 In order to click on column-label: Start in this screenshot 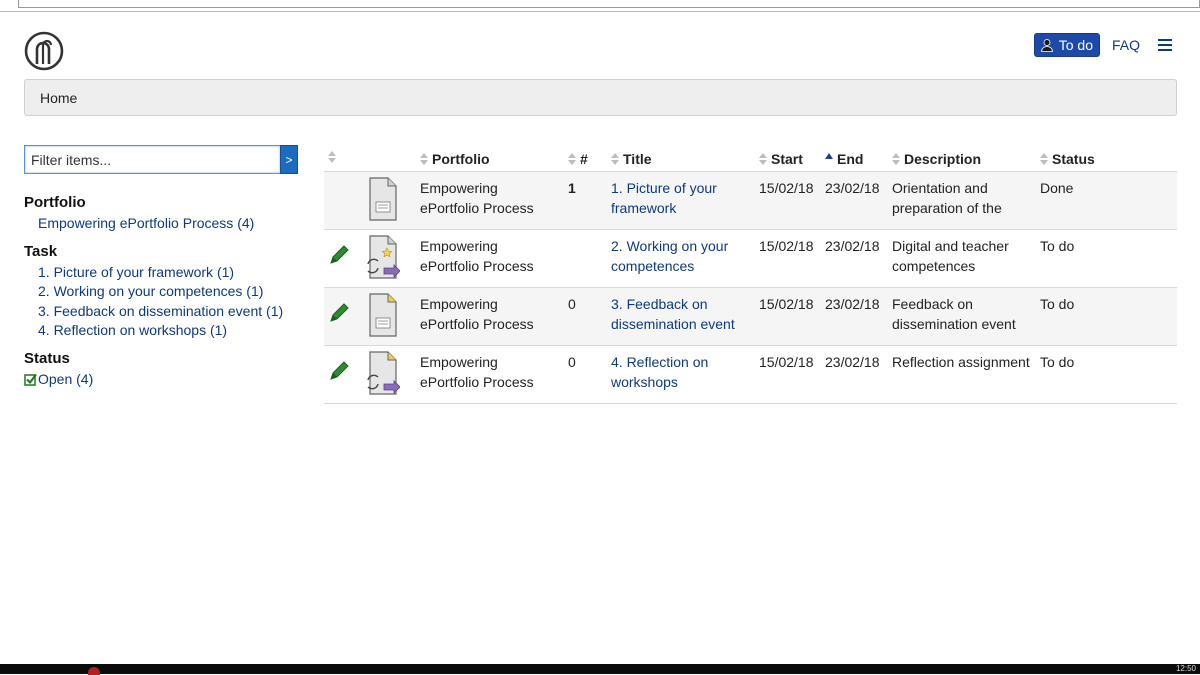, I will do `click(787, 159)`.